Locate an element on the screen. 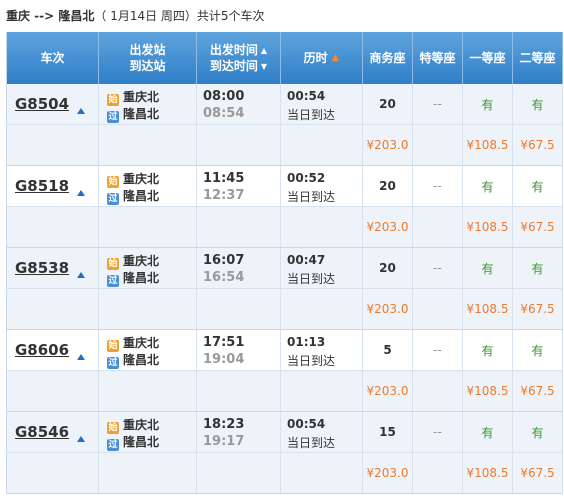 The image size is (564, 504). train-cell: G8546 is located at coordinates (53, 432).